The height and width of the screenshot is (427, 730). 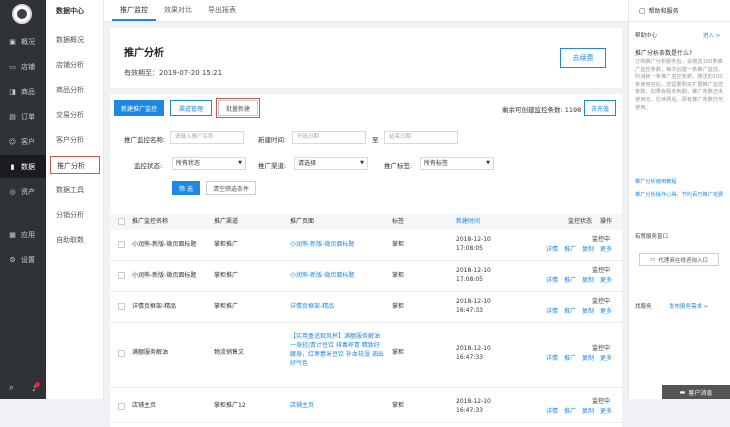 What do you see at coordinates (231, 188) in the screenshot?
I see `clear-filters-button: 清空筛选条件` at bounding box center [231, 188].